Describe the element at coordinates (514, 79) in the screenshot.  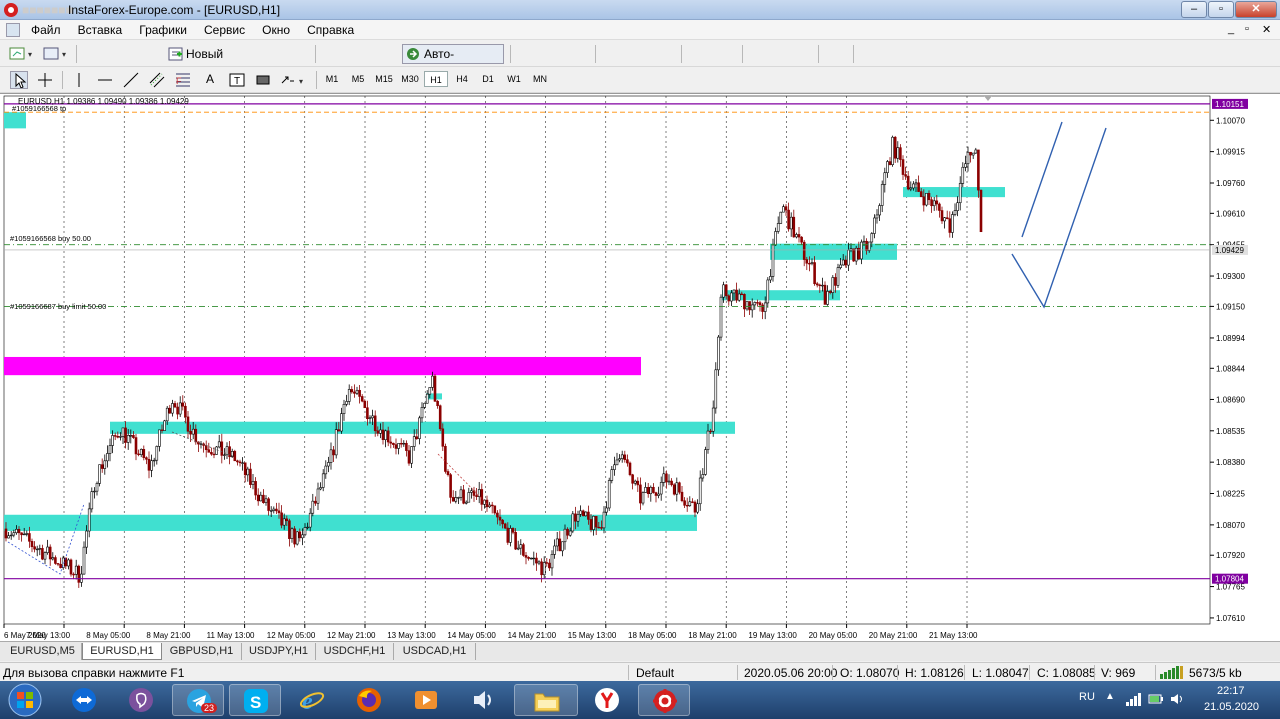
I see `timeframe-w1: W1` at that location.